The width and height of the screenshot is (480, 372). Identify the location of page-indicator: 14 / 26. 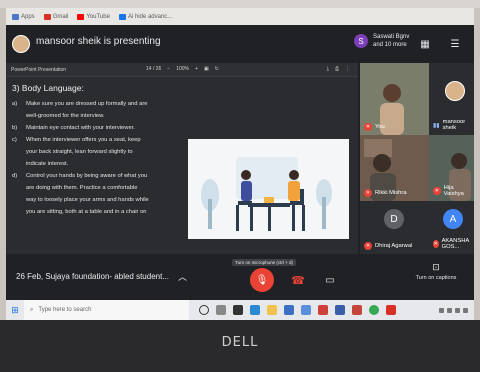
(154, 69).